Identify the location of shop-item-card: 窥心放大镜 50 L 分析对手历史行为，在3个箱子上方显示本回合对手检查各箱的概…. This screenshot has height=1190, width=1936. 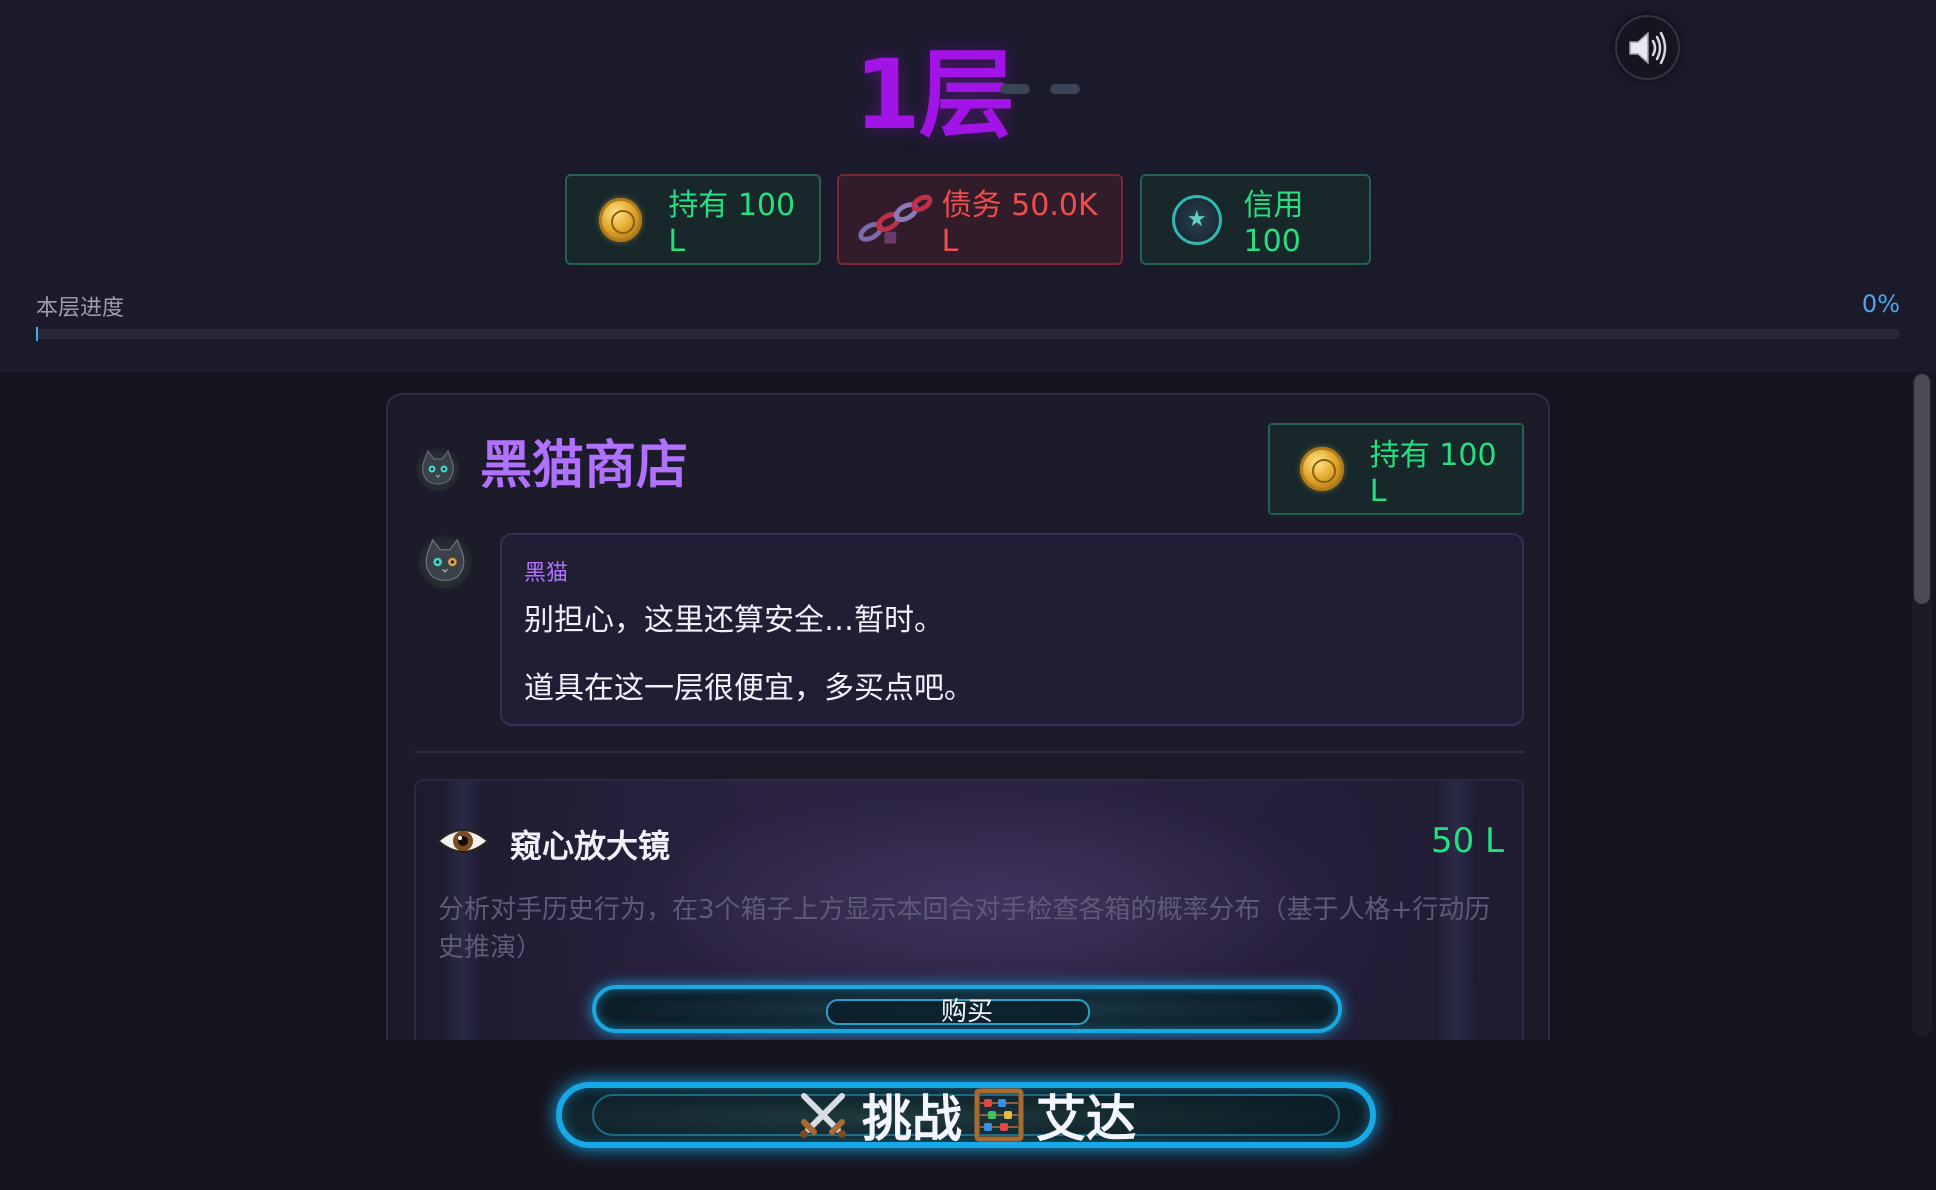
(969, 916).